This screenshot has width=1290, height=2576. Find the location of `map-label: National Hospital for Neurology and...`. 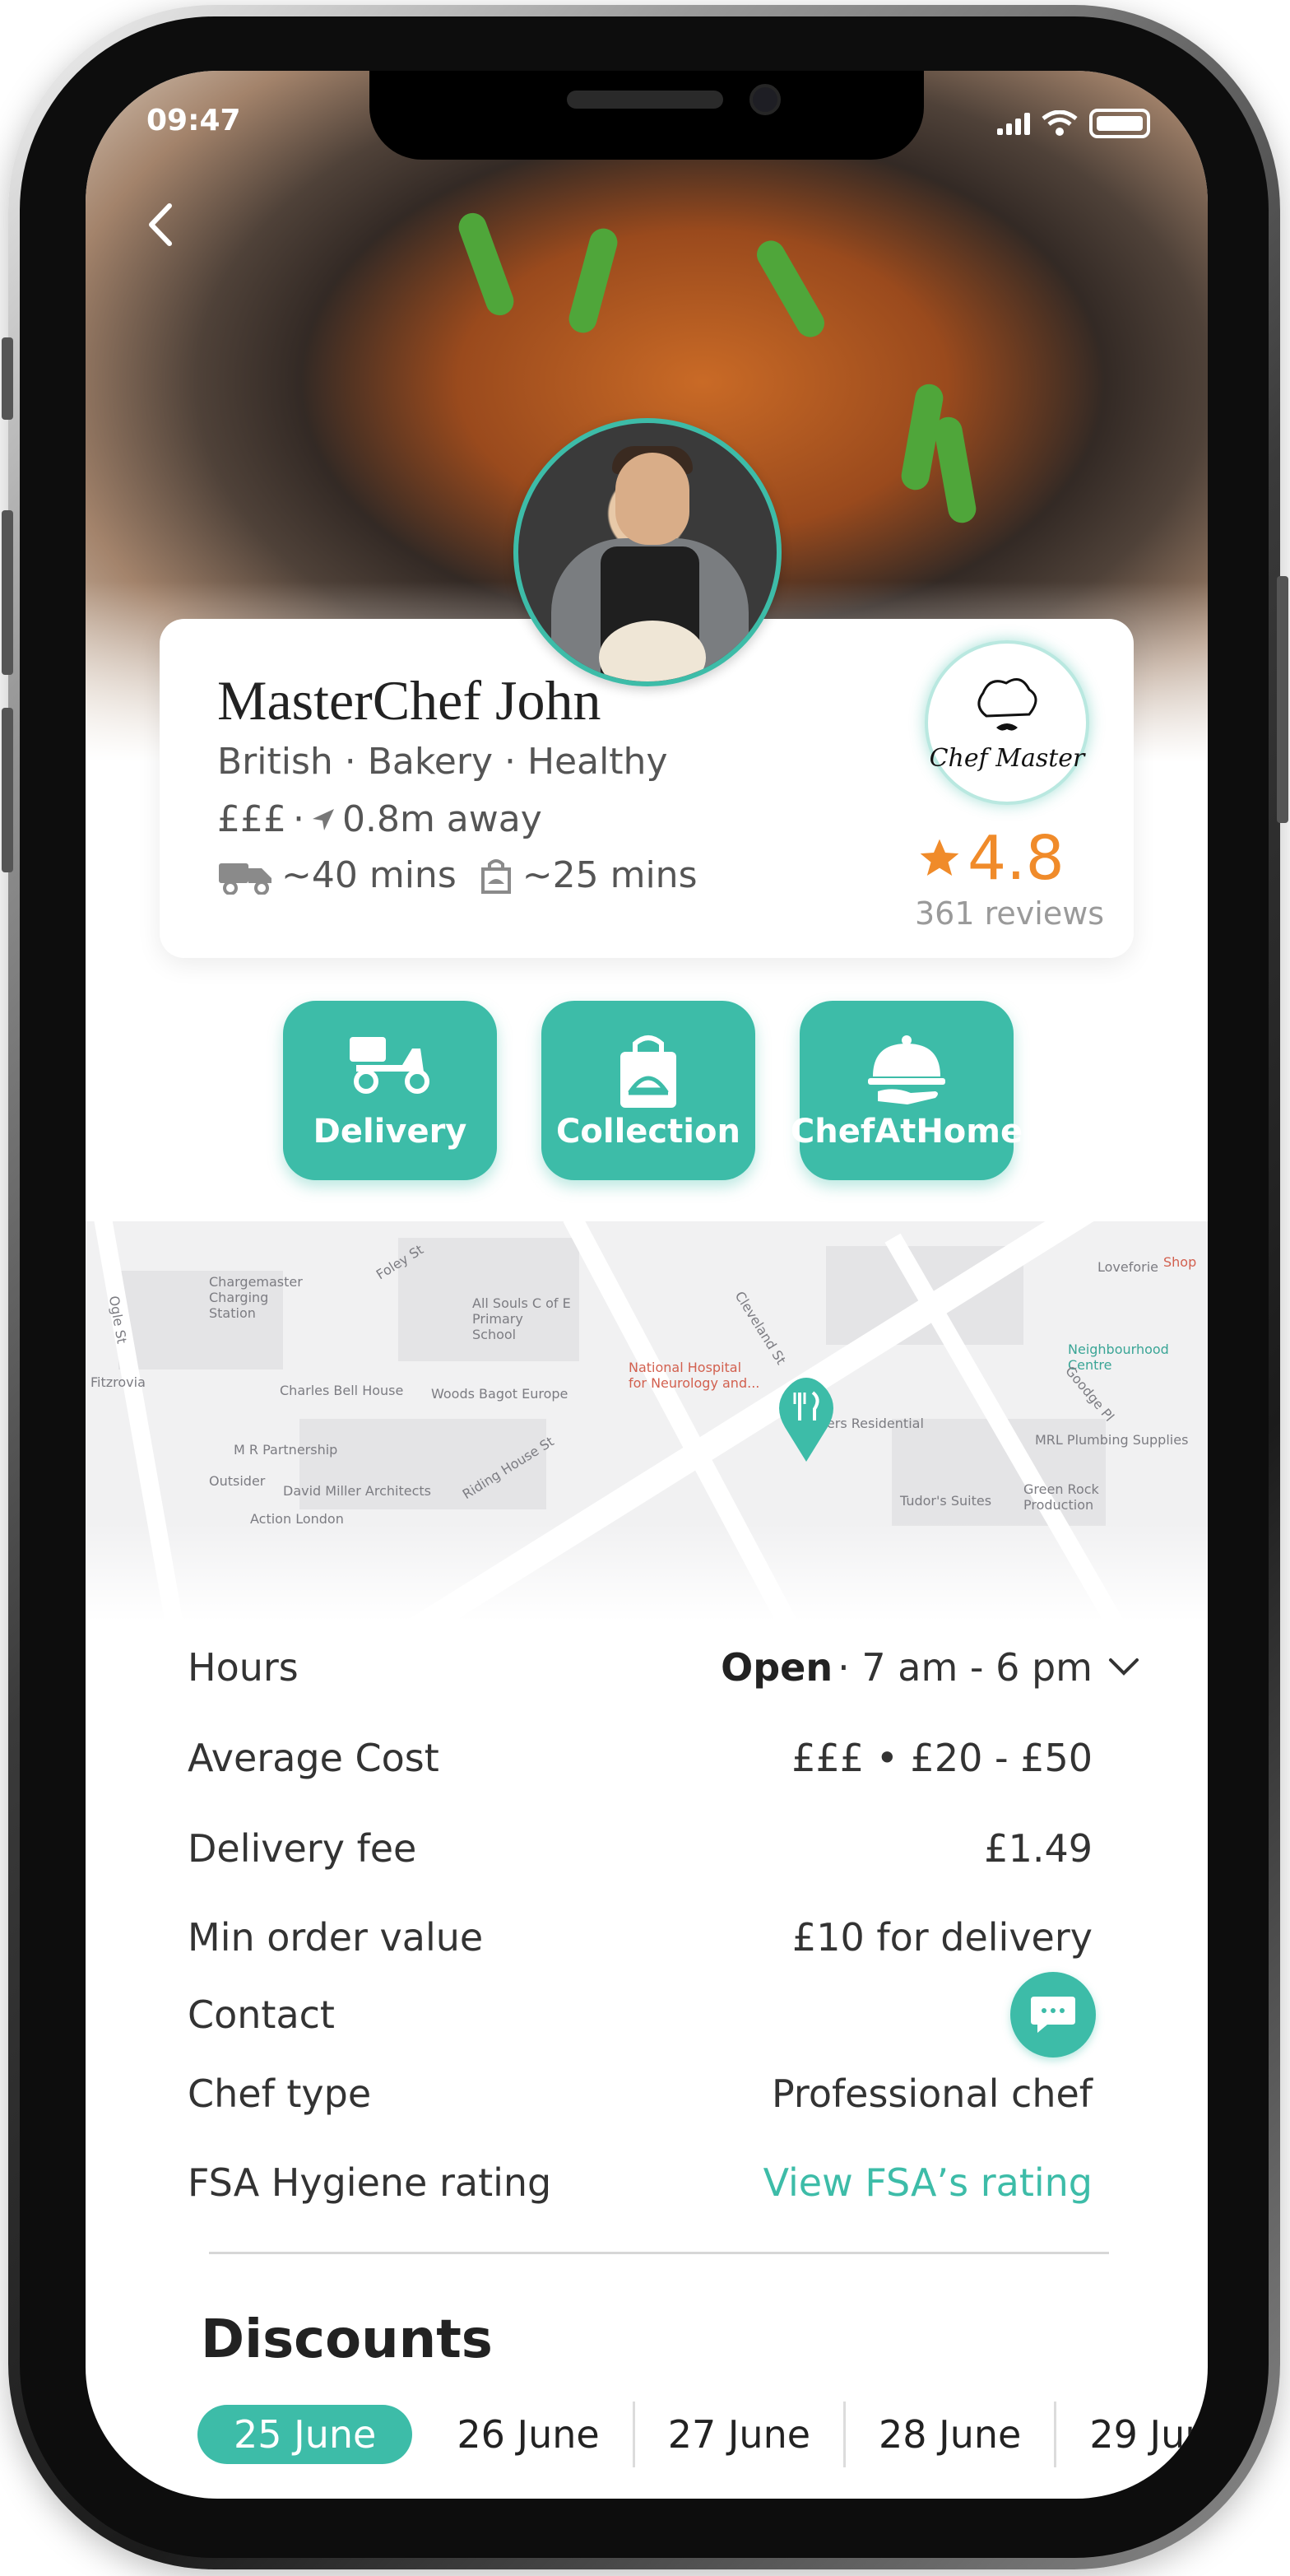

map-label: National Hospital for Neurology and... is located at coordinates (694, 1375).